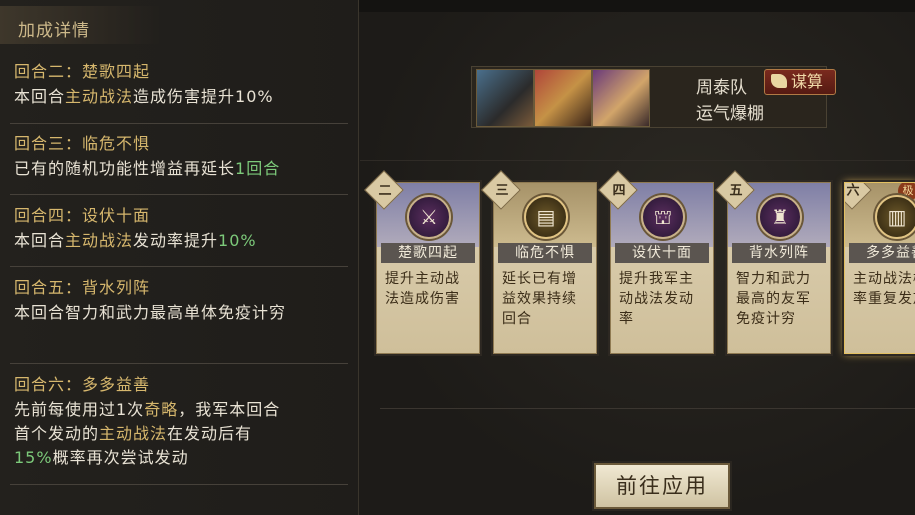 The width and height of the screenshot is (915, 515). I want to click on warrior-icon: ♜, so click(780, 217).